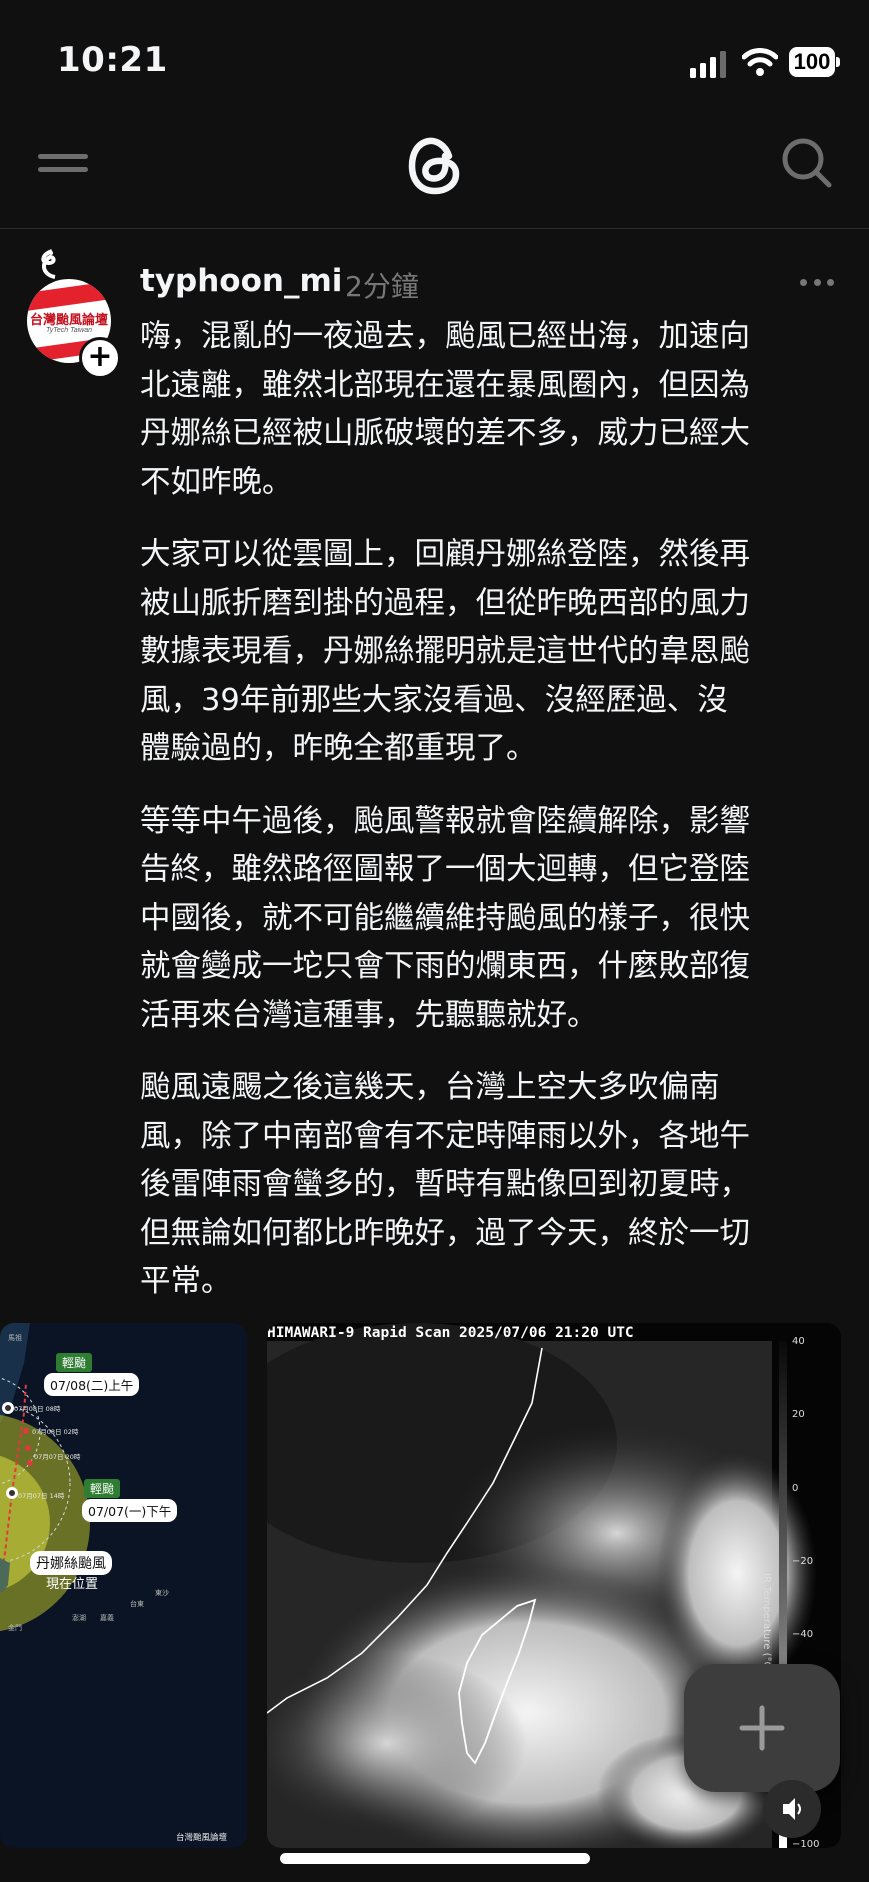 The image size is (869, 1882). I want to click on track-badge-2: 輕颱, so click(102, 1488).